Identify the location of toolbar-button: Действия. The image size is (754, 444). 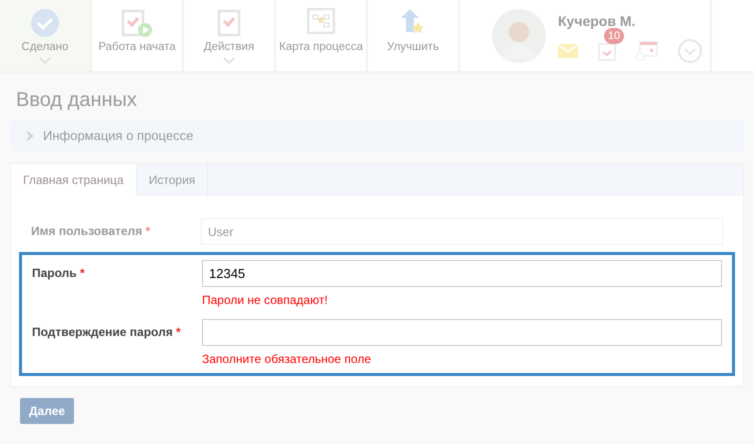
(229, 35).